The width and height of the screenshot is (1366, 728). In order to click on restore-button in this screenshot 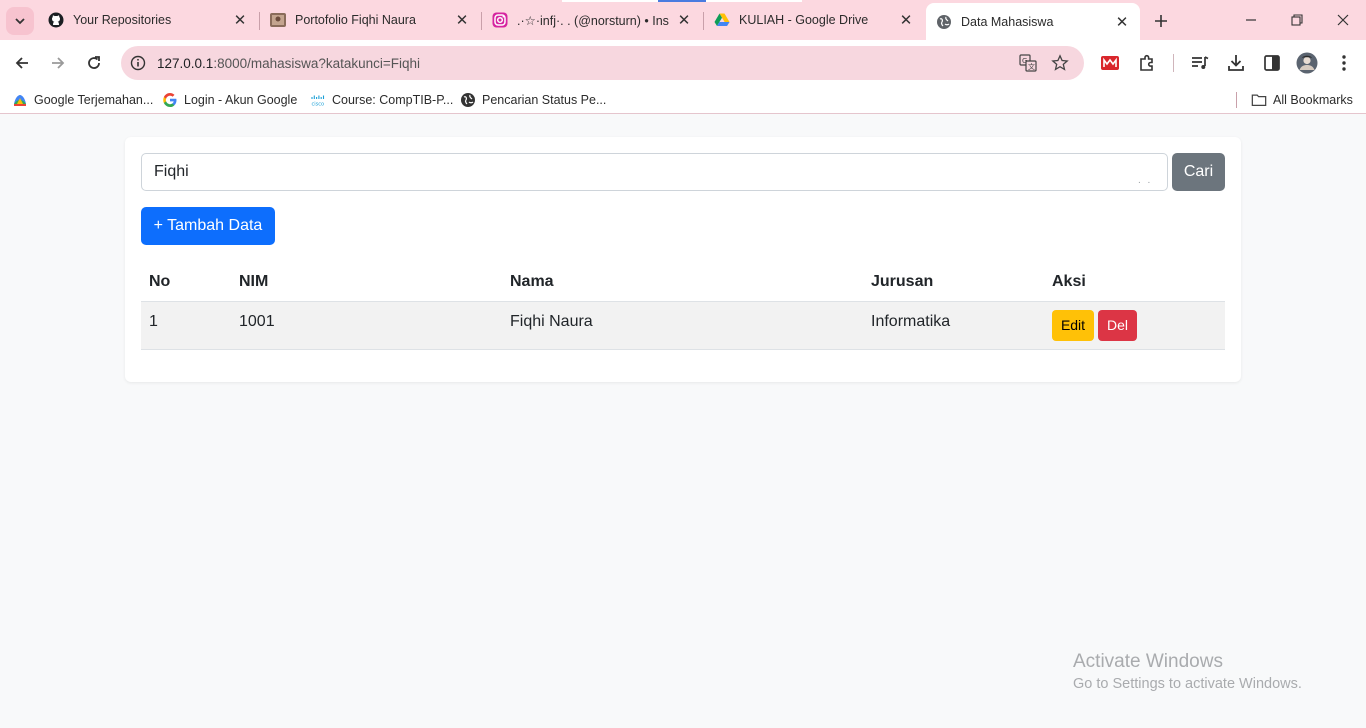, I will do `click(1297, 20)`.